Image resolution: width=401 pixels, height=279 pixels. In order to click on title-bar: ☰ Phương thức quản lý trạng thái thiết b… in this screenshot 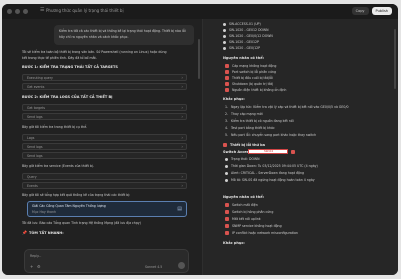, I will do `click(200, 11)`.